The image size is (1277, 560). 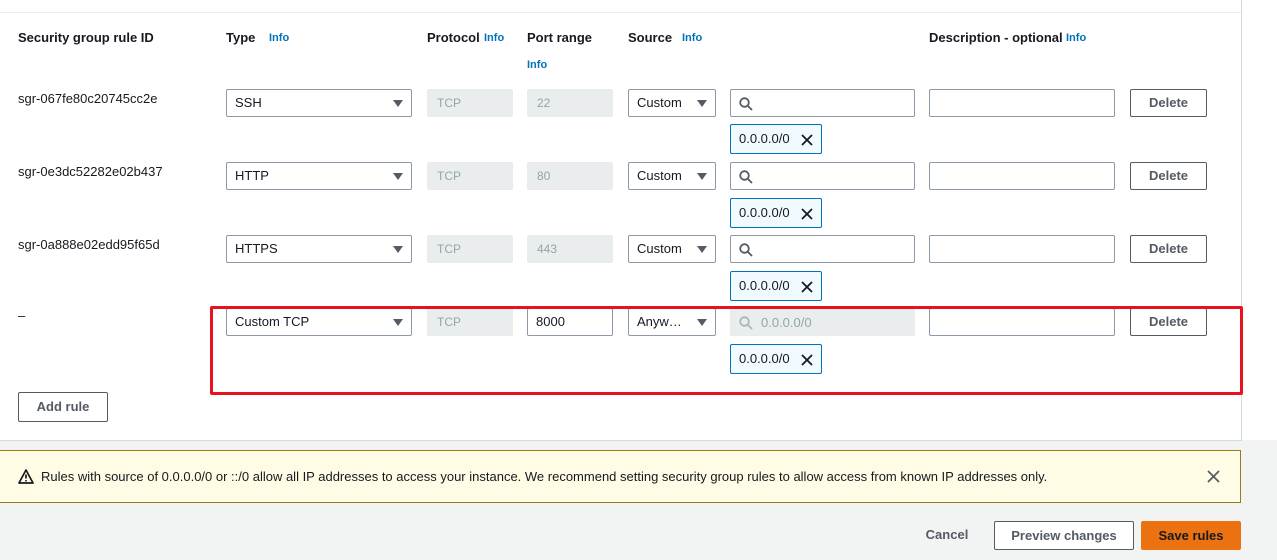 I want to click on rule-id: sgr-067fe80c20745cc2e, so click(x=88, y=98).